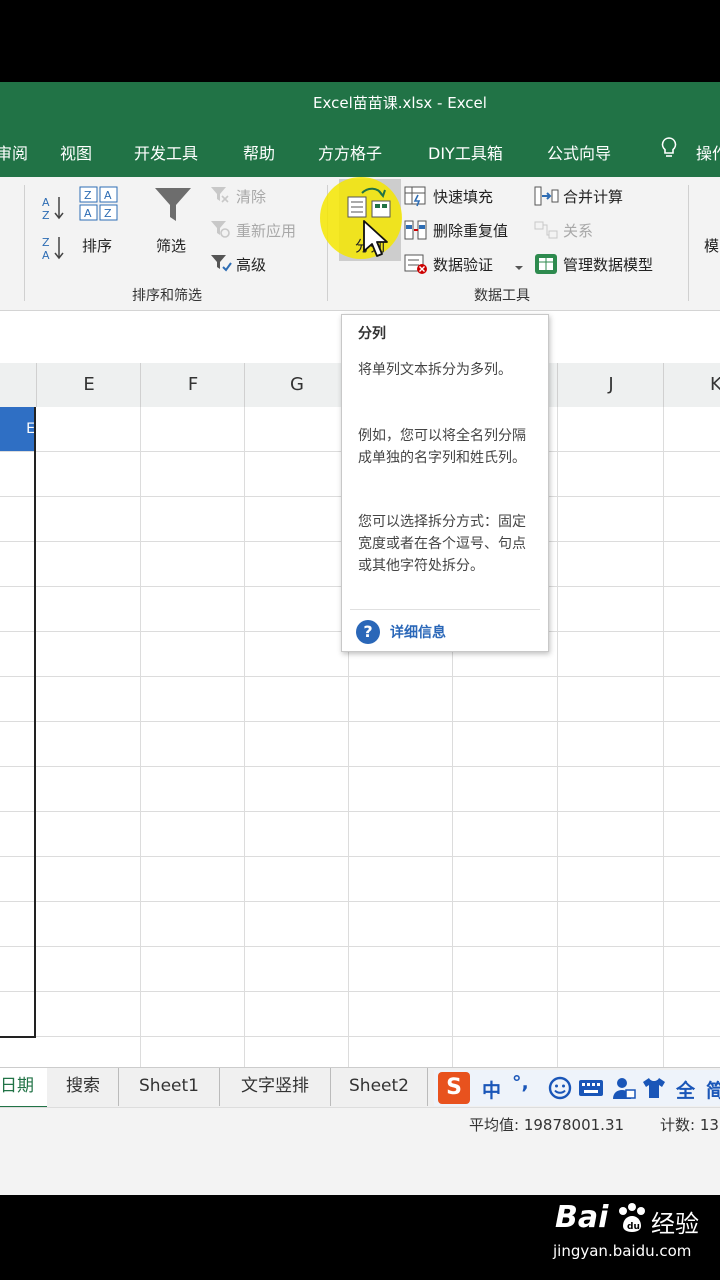 The image size is (720, 1280). Describe the element at coordinates (259, 152) in the screenshot. I see `tab-help: 帮助` at that location.